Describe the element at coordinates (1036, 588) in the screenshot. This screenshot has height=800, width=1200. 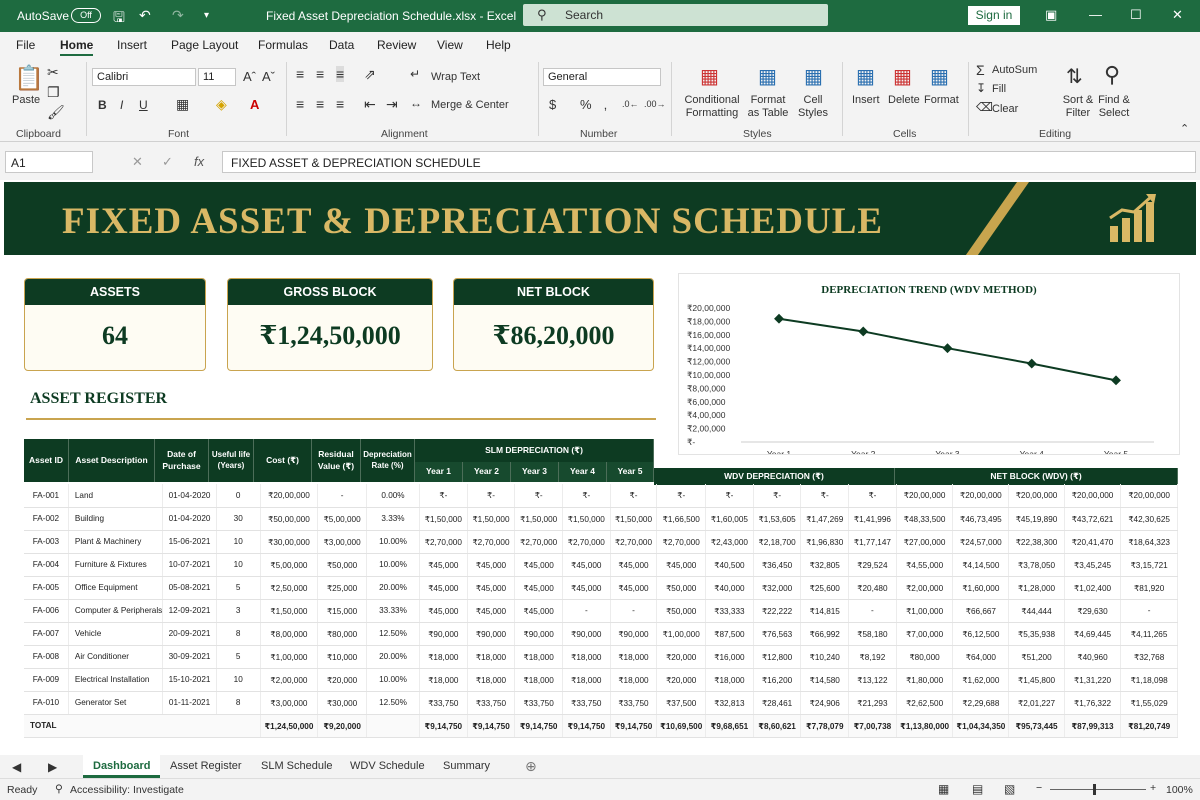
I see `cell-net: ₹1,28,000` at that location.